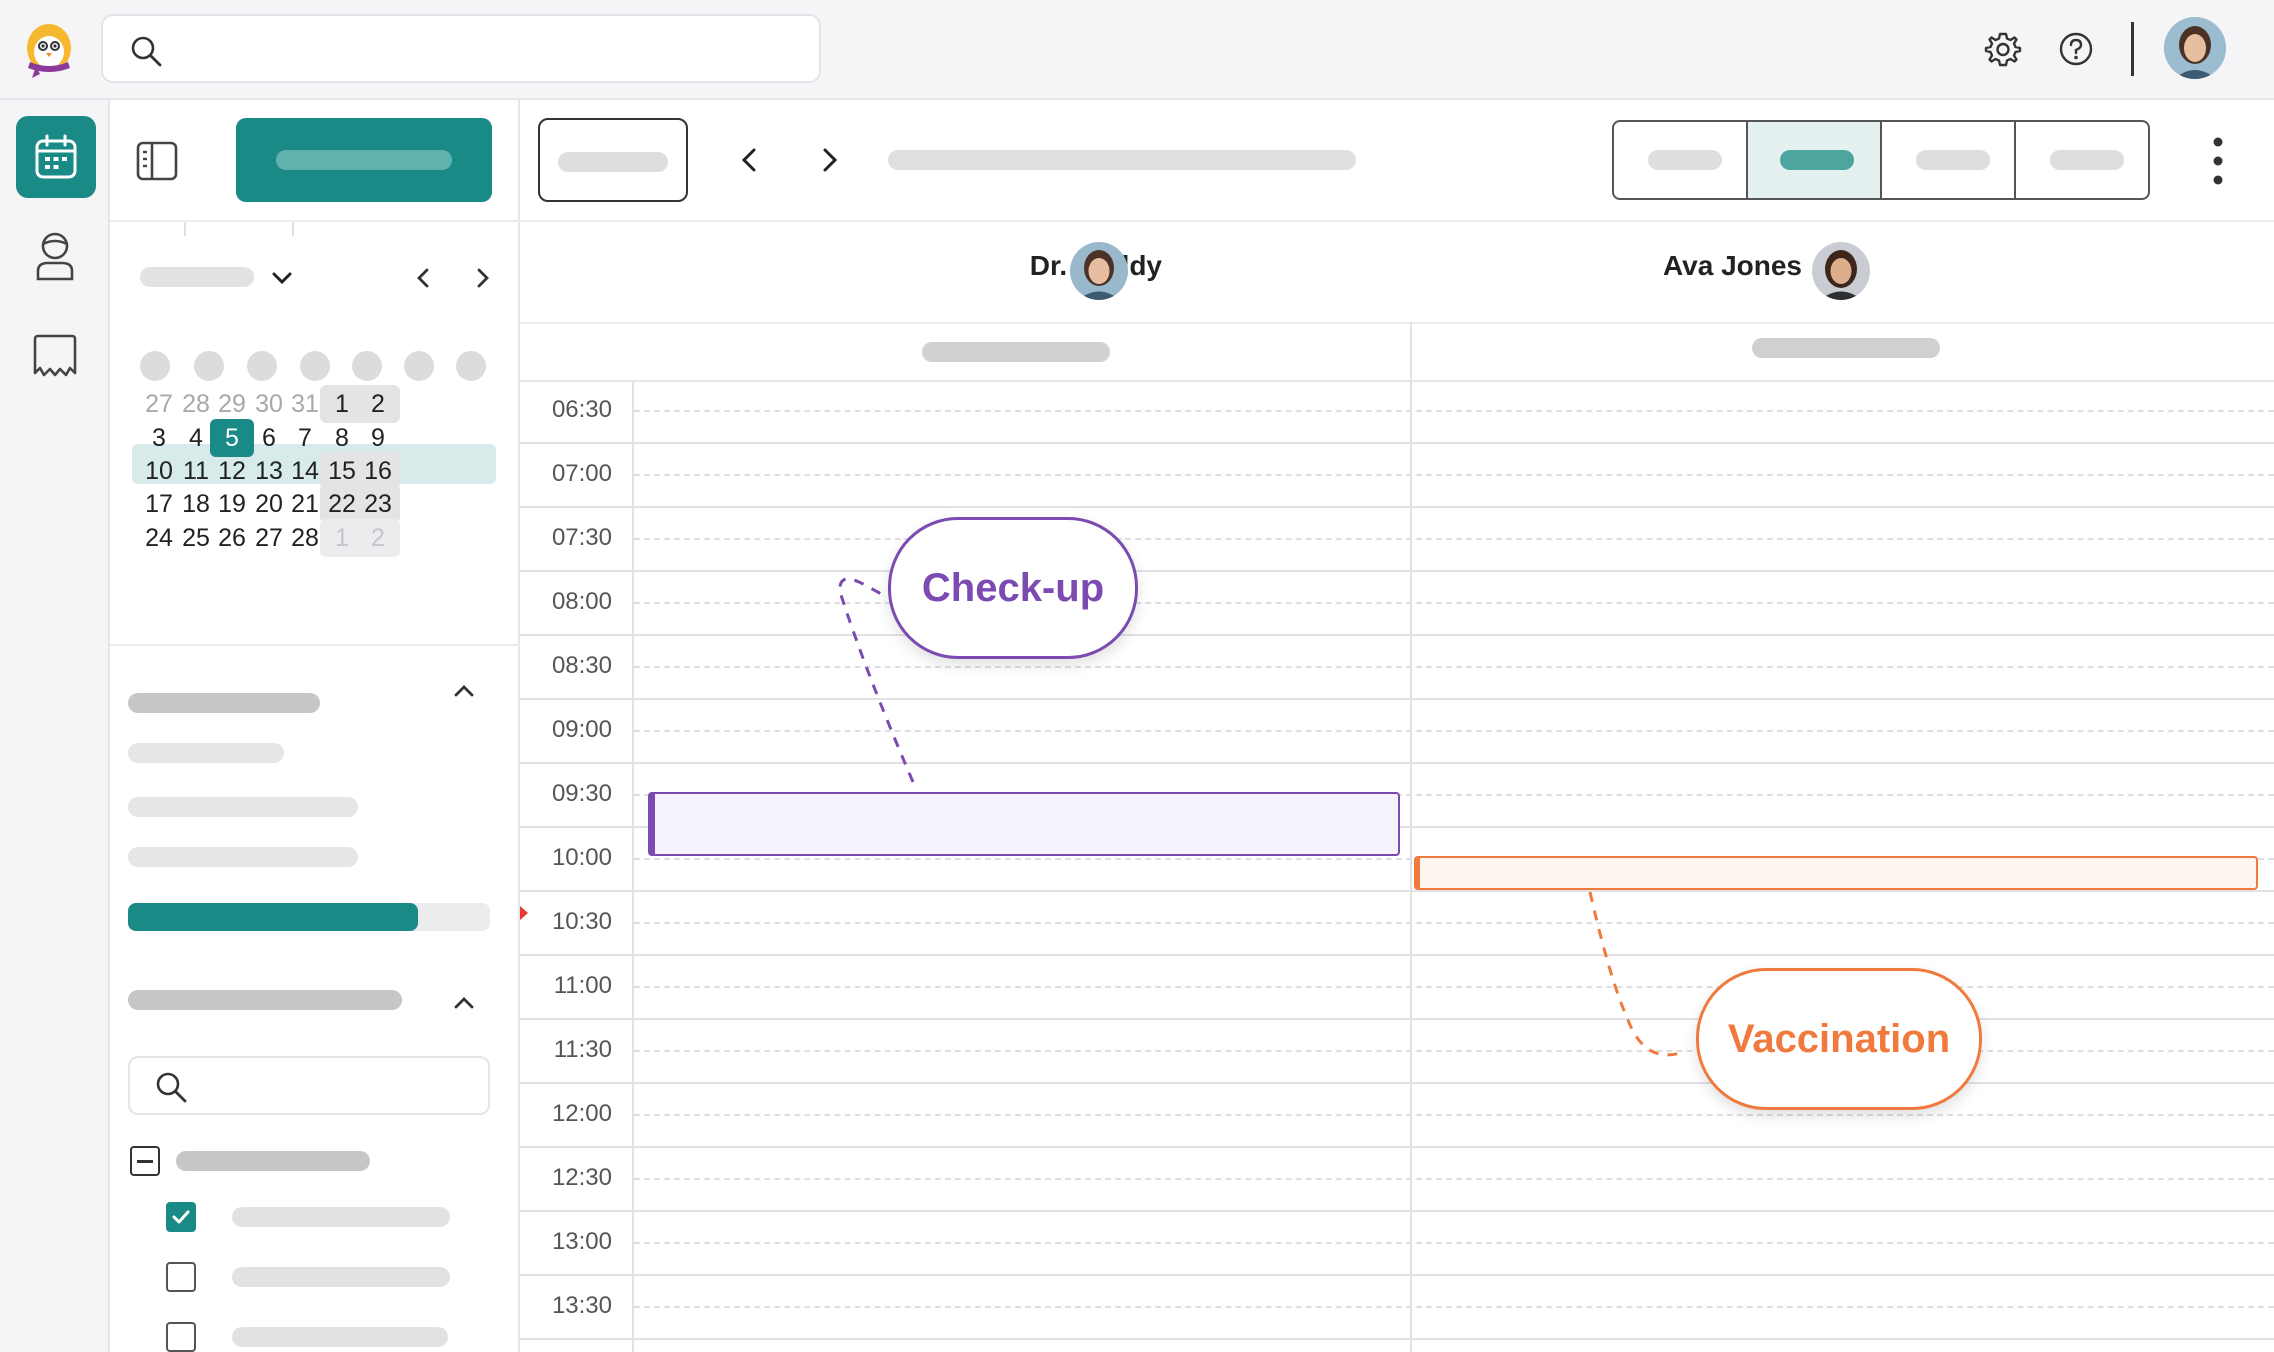 The image size is (2274, 1352). What do you see at coordinates (309, 1085) in the screenshot?
I see `filter-search-input` at bounding box center [309, 1085].